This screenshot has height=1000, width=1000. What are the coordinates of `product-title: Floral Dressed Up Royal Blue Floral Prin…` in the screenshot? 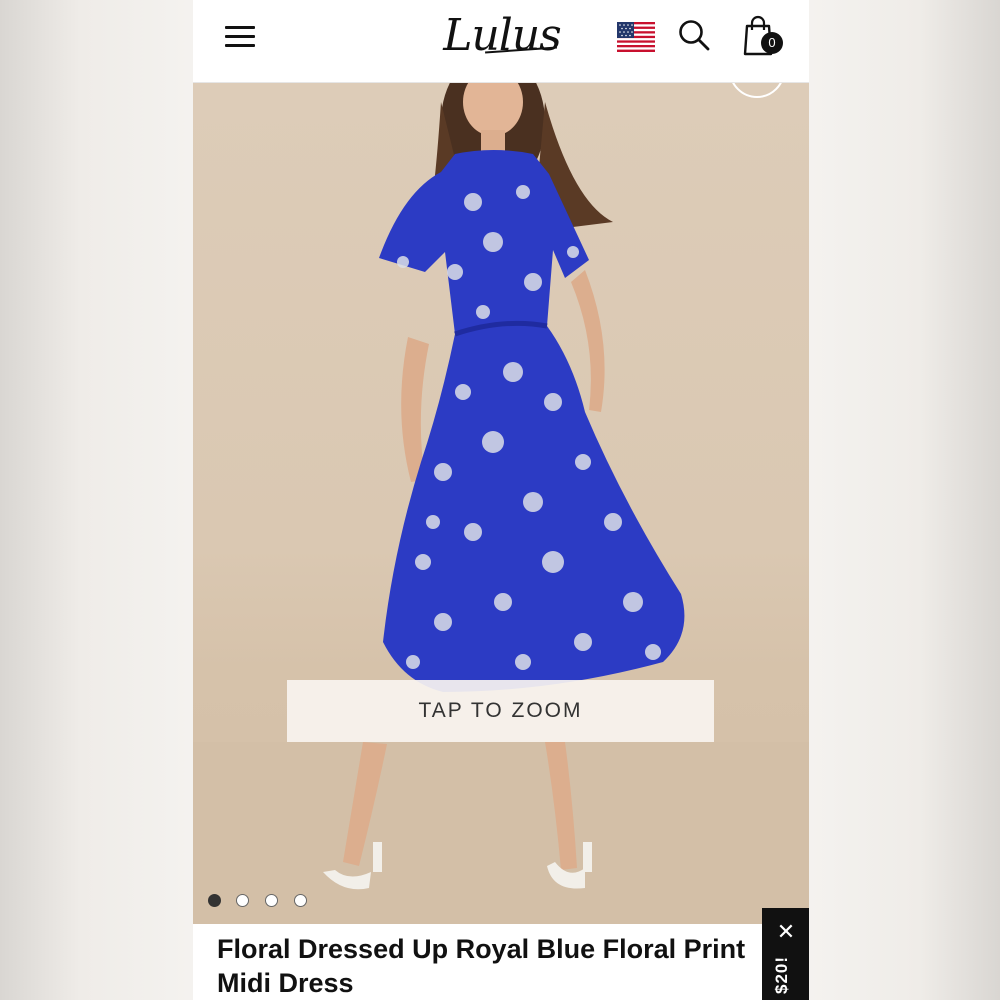 It's located at (481, 966).